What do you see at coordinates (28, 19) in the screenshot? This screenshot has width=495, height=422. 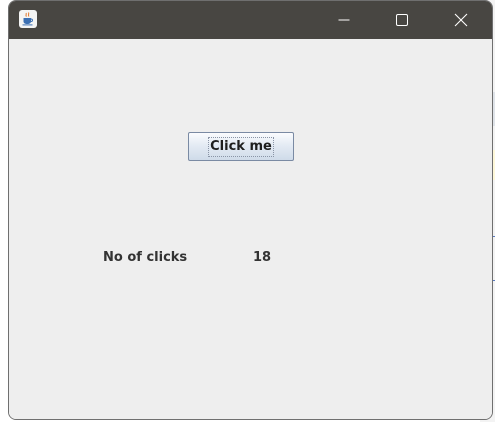 I see `java-cup-icon` at bounding box center [28, 19].